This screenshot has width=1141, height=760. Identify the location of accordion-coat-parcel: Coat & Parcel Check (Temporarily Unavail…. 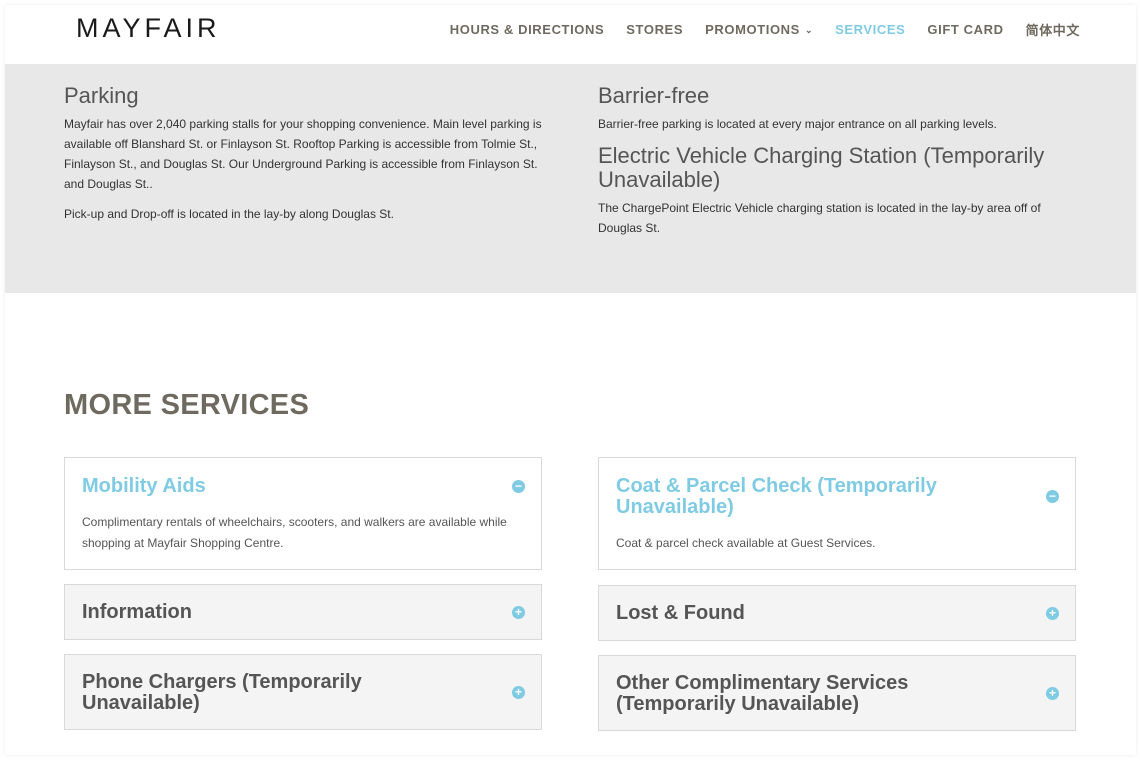
(837, 513).